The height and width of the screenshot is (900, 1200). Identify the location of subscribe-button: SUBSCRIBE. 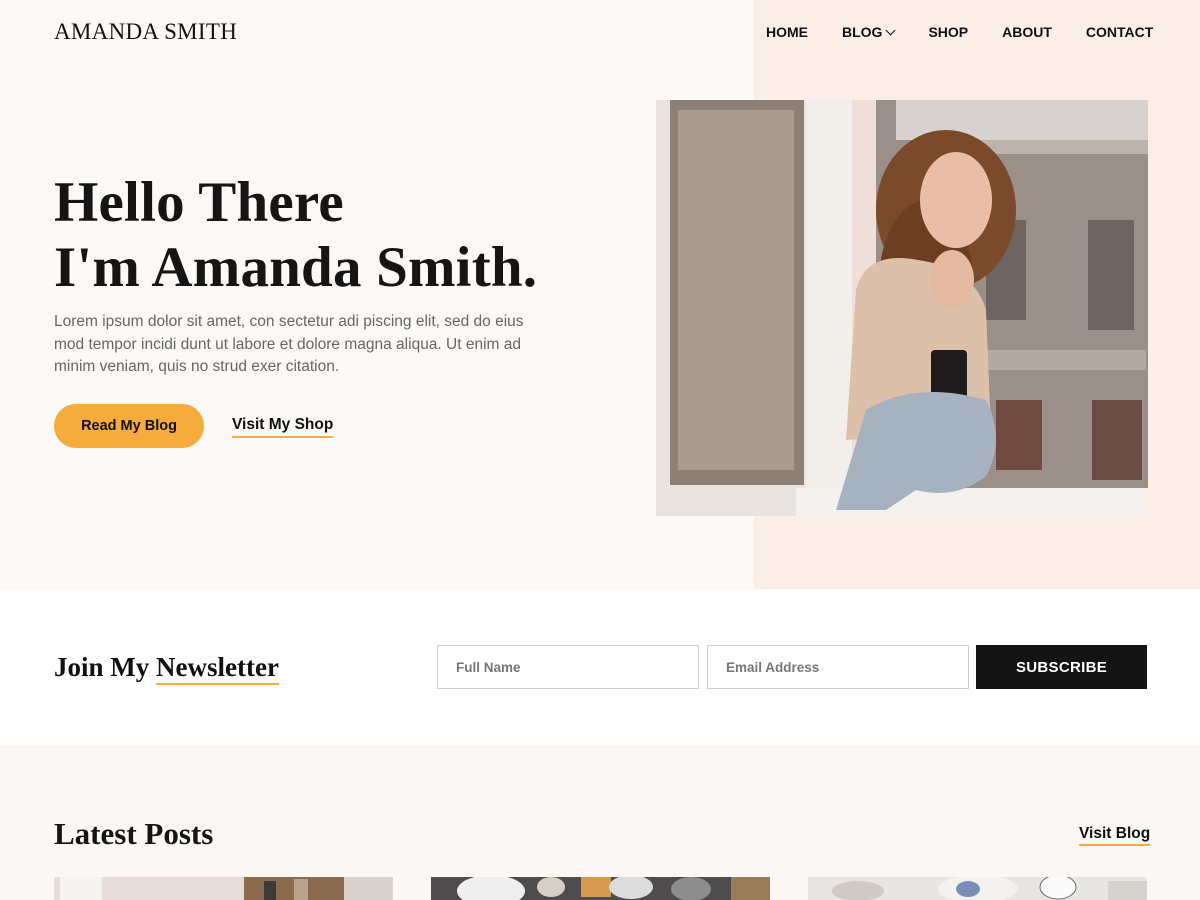
(1061, 667).